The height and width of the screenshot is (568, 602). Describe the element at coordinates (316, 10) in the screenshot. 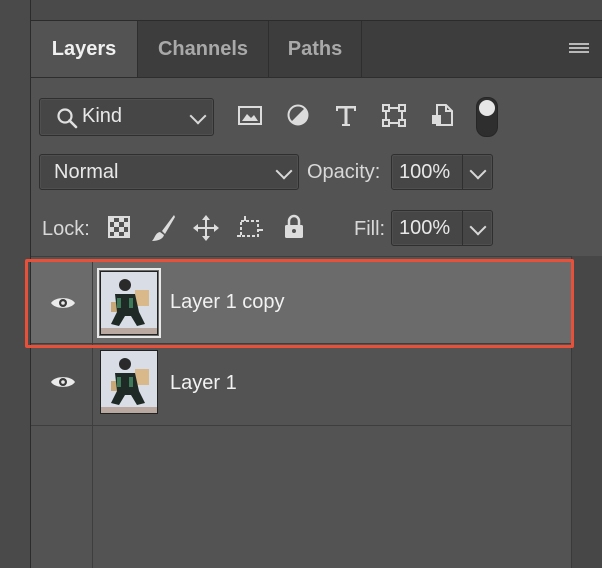

I see `top-panel-strip` at that location.